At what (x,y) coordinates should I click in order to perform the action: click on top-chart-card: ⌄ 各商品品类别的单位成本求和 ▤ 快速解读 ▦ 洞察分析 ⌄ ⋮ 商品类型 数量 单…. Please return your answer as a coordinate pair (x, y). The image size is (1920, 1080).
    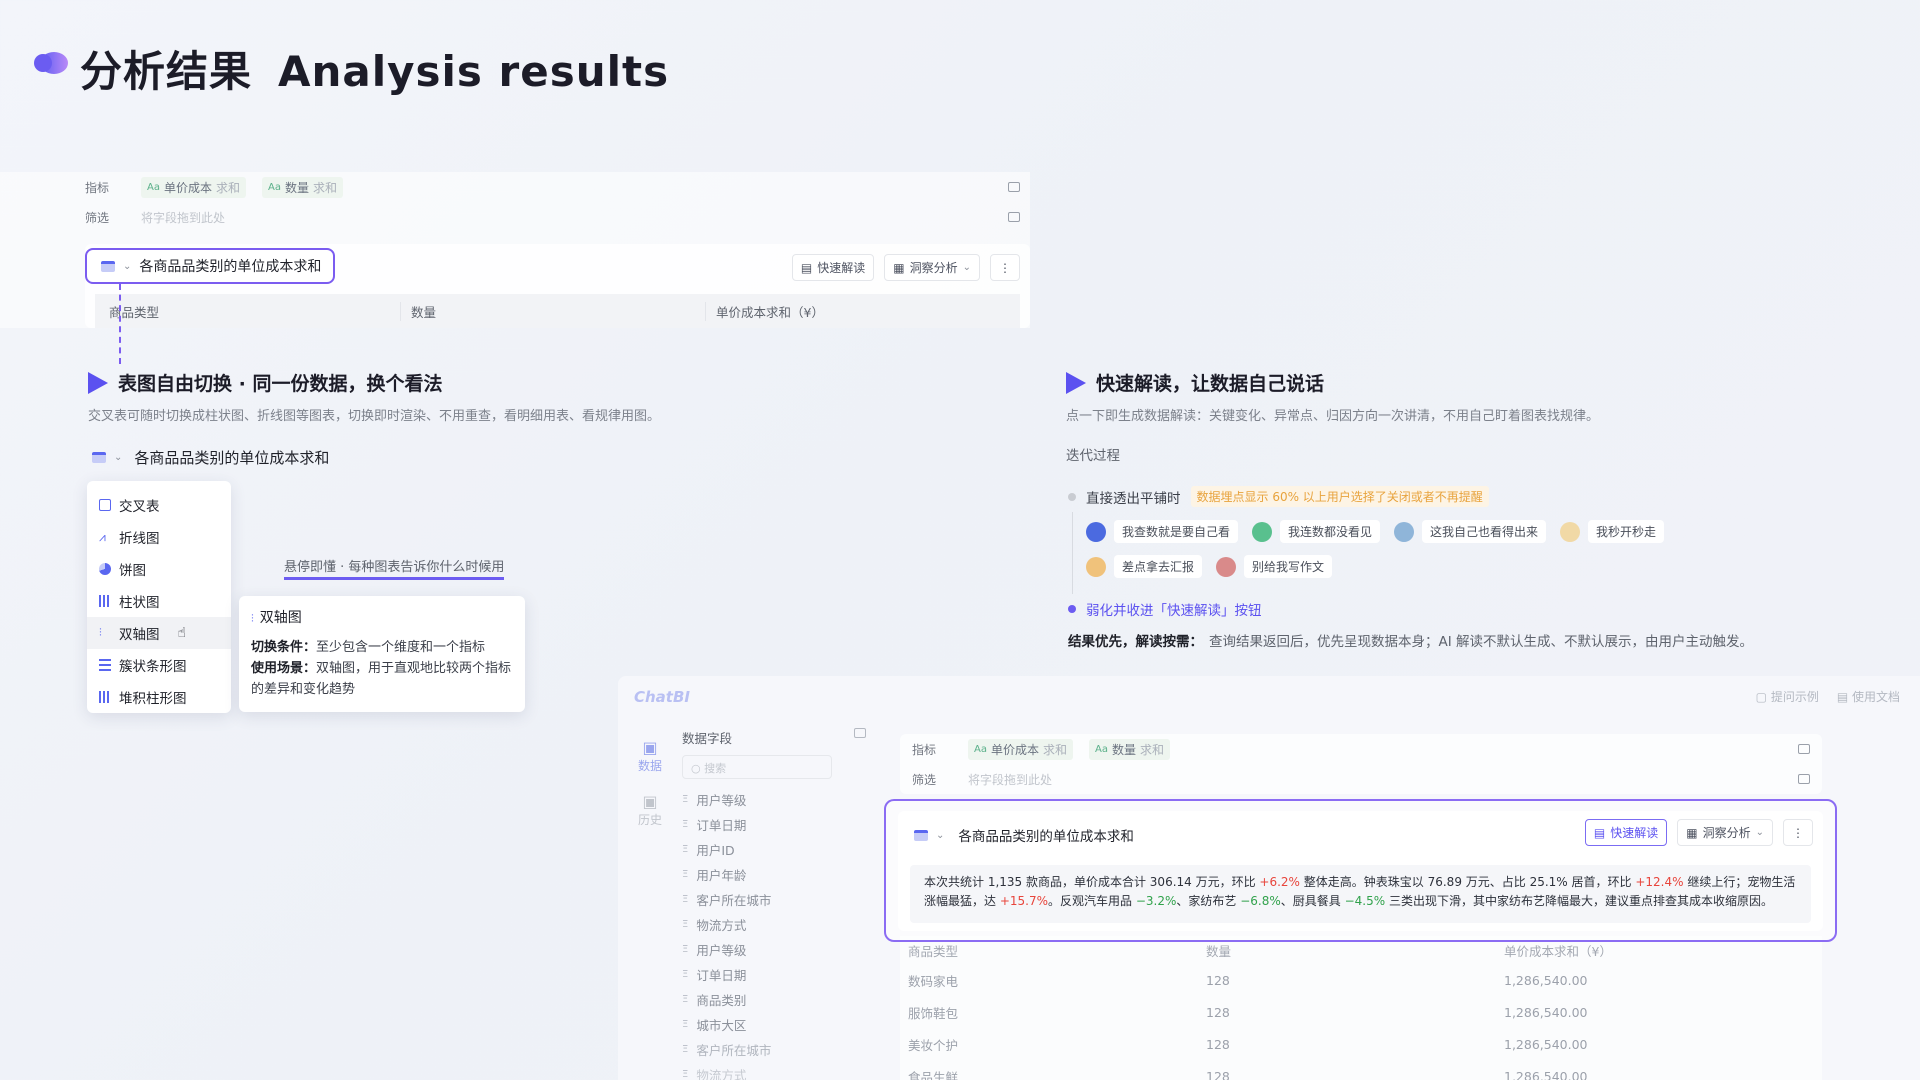
    Looking at the image, I should click on (557, 286).